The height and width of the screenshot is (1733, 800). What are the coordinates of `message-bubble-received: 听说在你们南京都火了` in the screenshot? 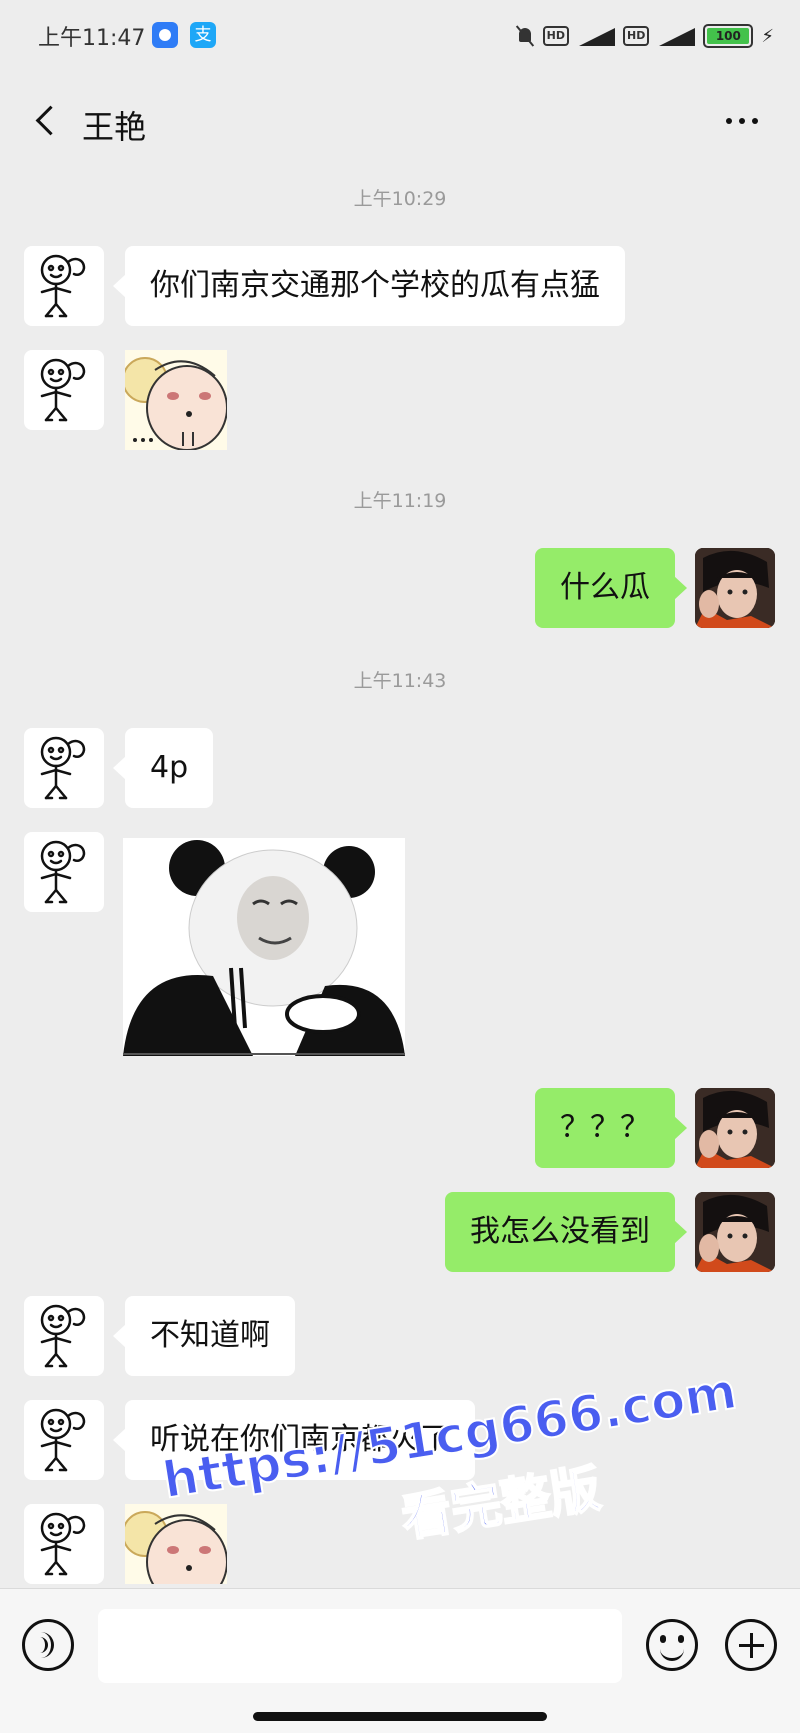 It's located at (294, 1440).